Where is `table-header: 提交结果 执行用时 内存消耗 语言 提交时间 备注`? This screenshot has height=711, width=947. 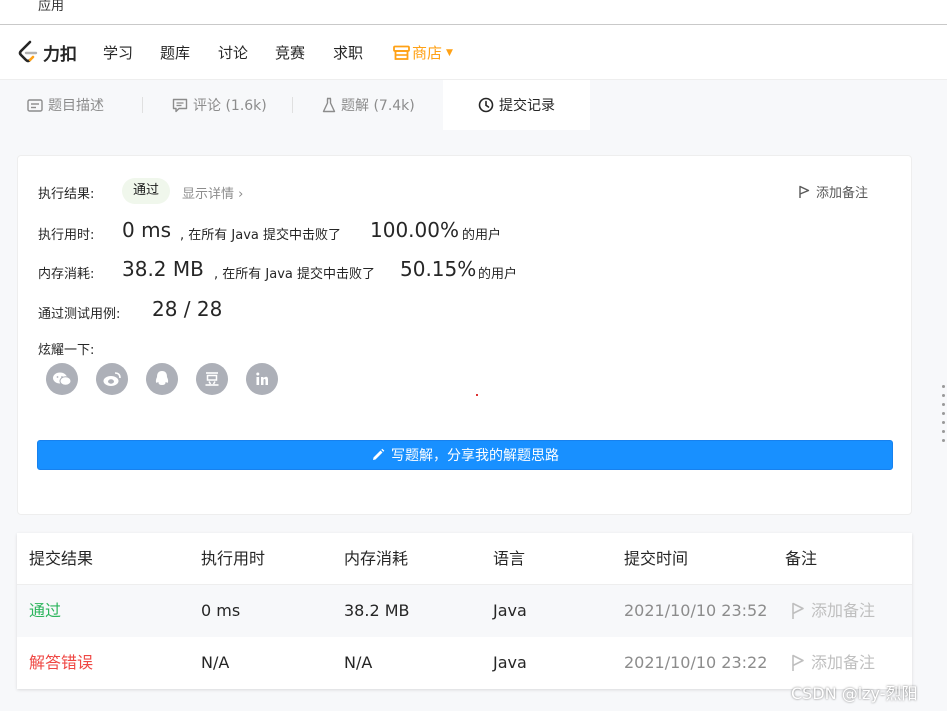 table-header: 提交结果 执行用时 内存消耗 语言 提交时间 备注 is located at coordinates (464, 559).